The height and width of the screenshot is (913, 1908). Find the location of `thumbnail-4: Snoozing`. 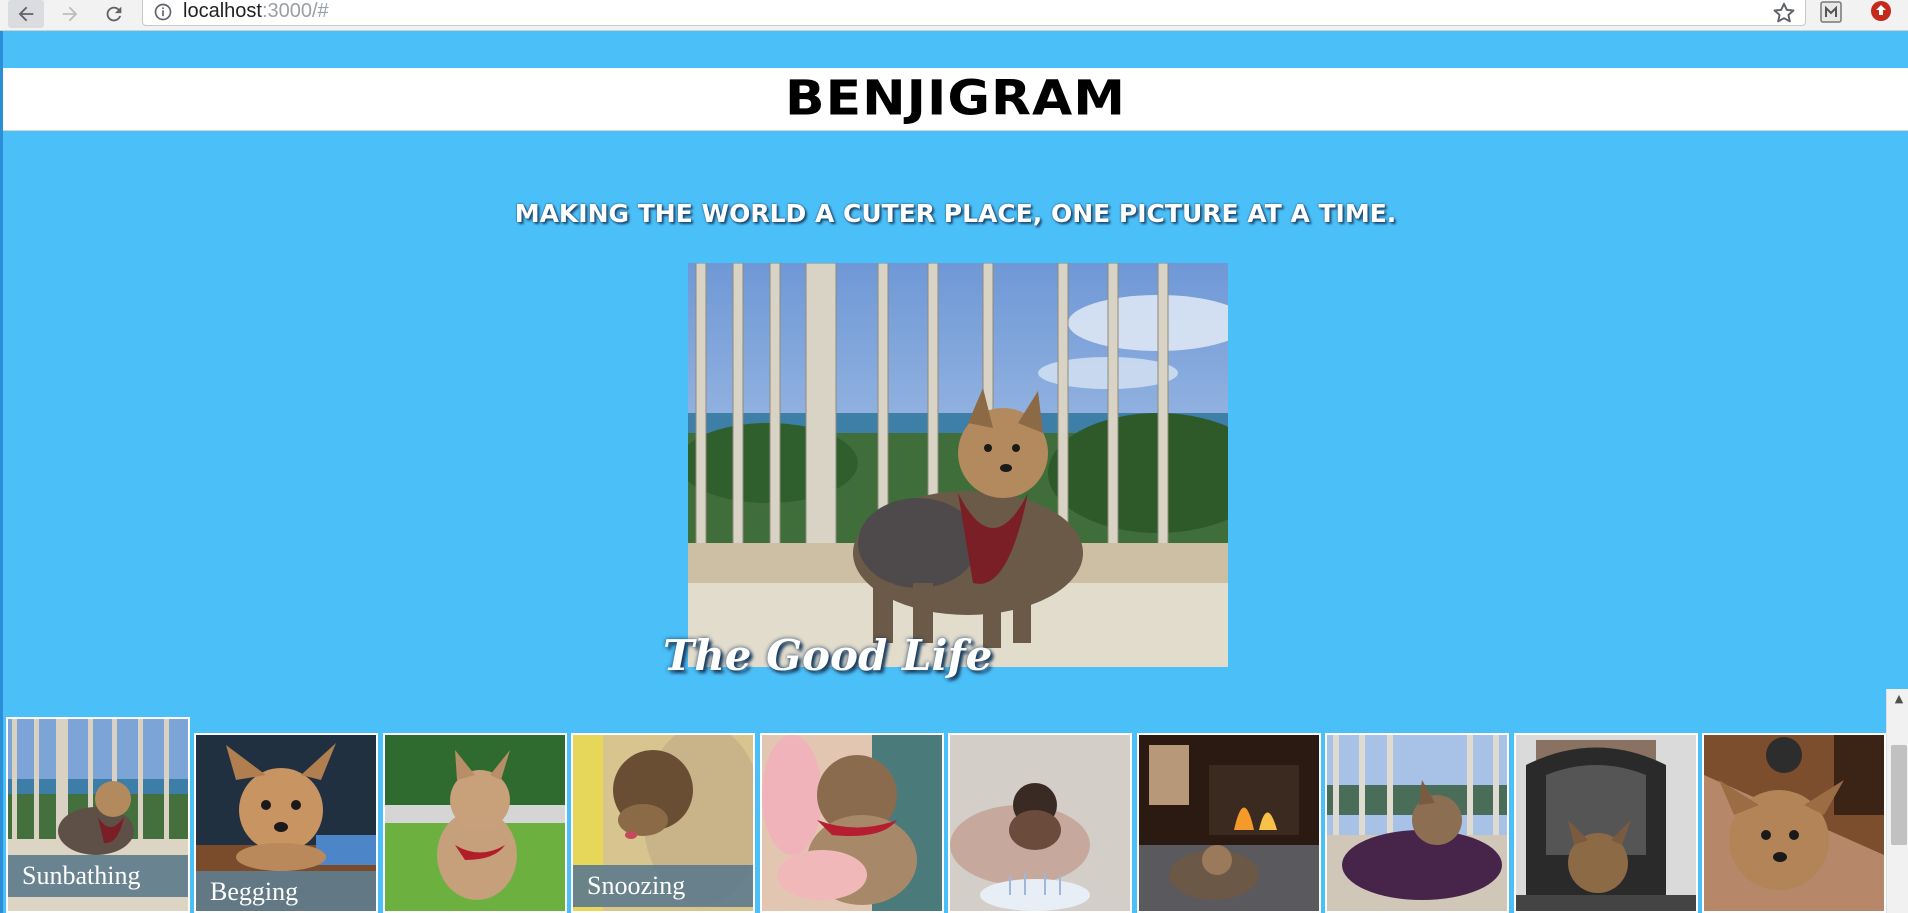

thumbnail-4: Snoozing is located at coordinates (663, 823).